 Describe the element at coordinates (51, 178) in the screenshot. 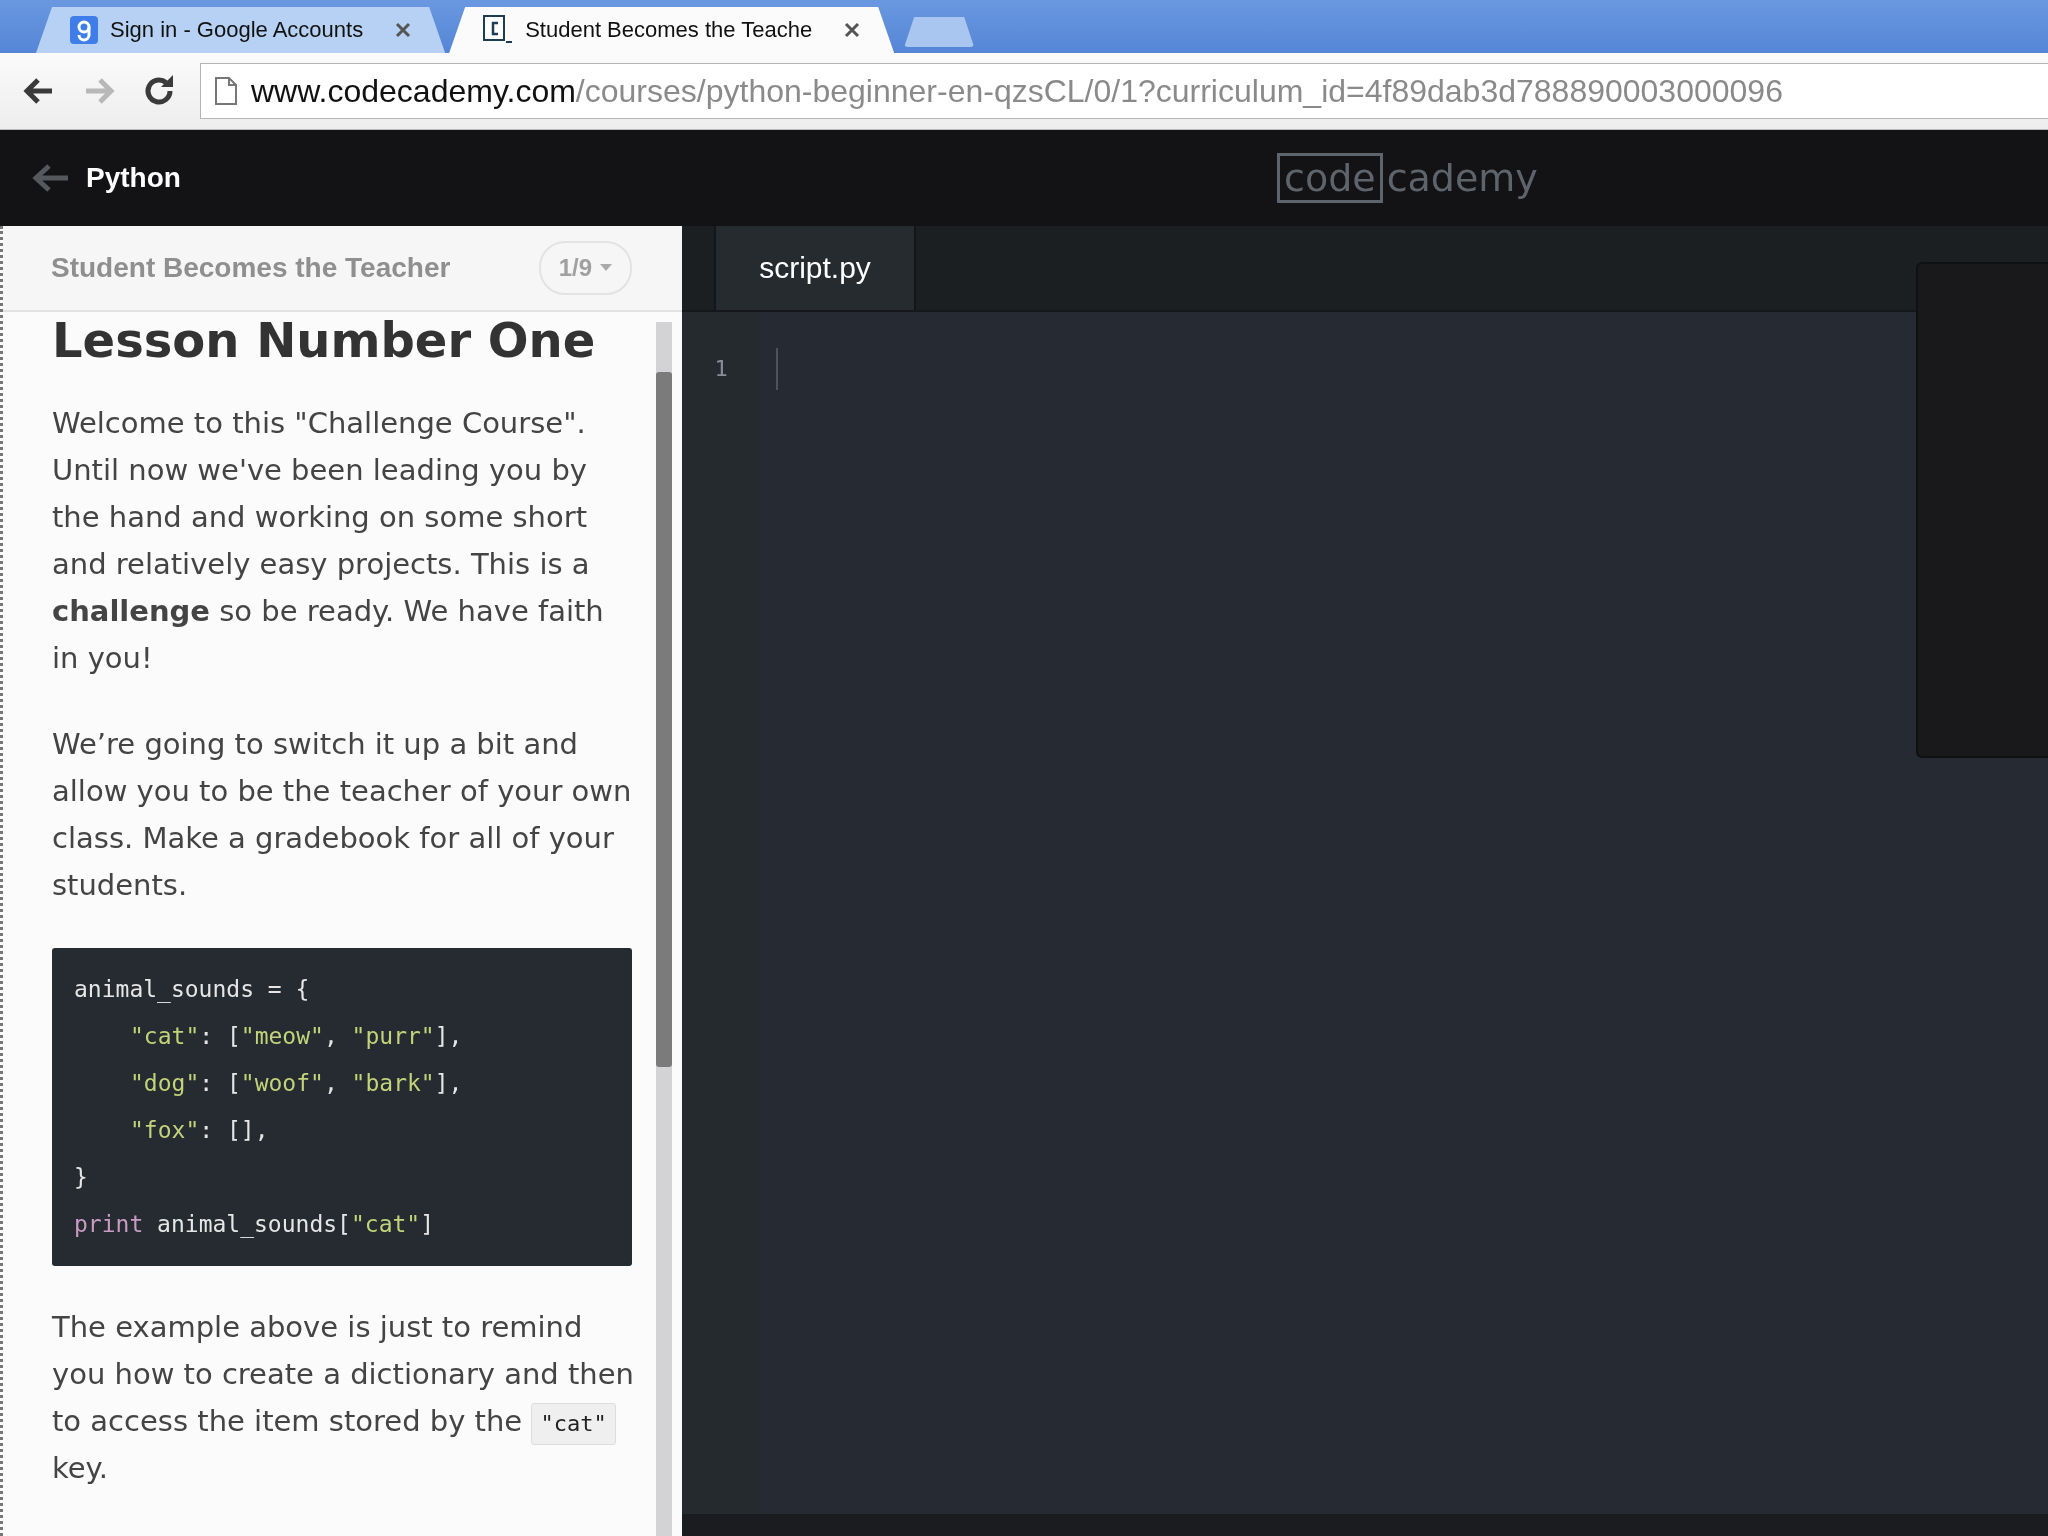

I see `back-arrow-icon` at that location.